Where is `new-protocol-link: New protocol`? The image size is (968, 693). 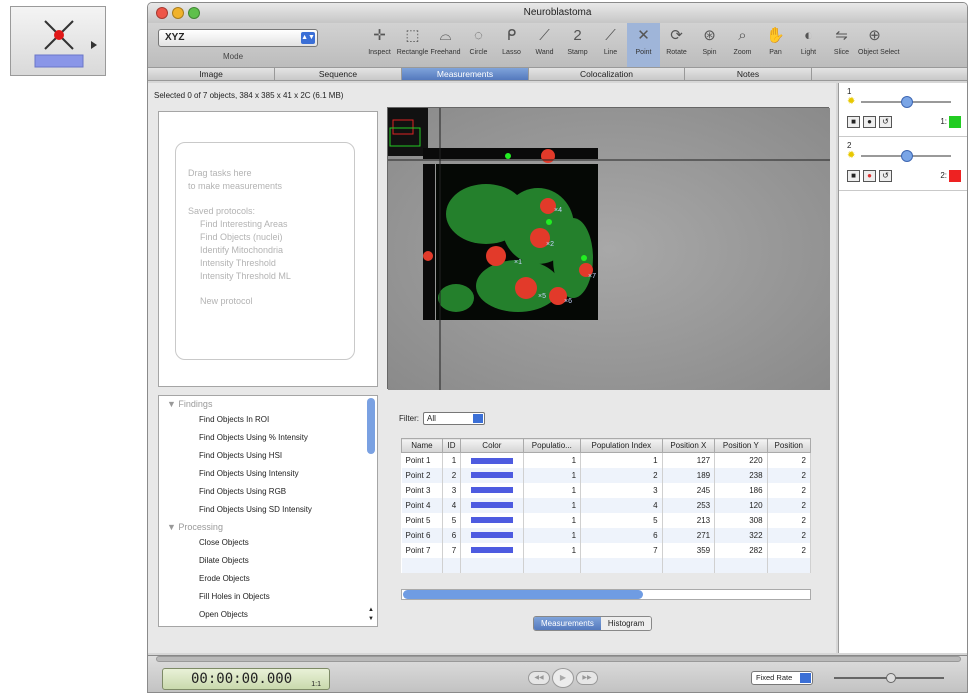 new-protocol-link: New protocol is located at coordinates (265, 301).